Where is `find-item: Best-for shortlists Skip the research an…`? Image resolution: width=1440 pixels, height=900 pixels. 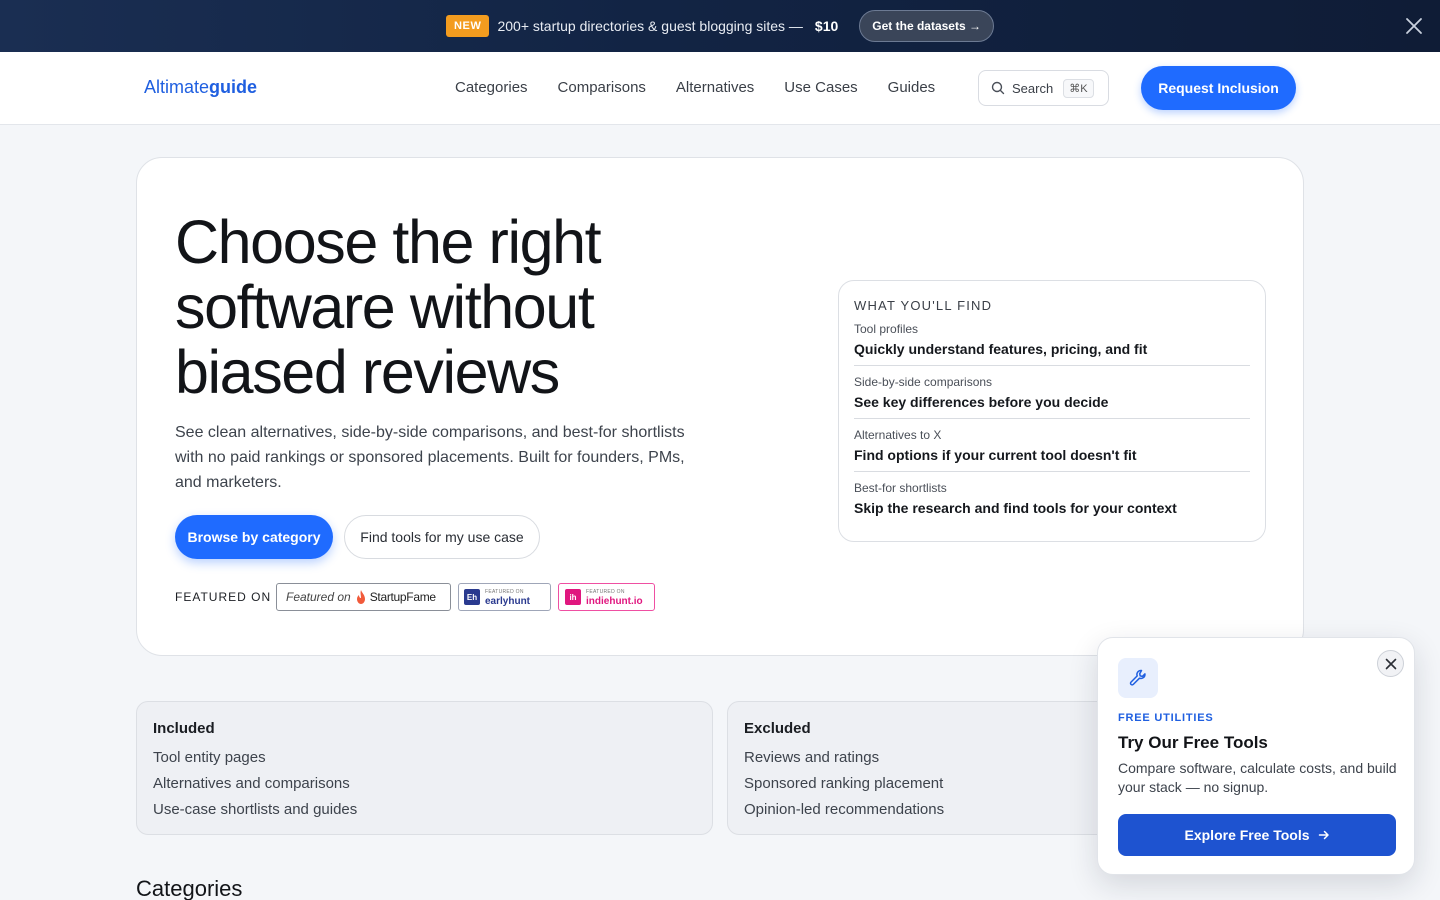
find-item: Best-for shortlists Skip the research an… is located at coordinates (1052, 498).